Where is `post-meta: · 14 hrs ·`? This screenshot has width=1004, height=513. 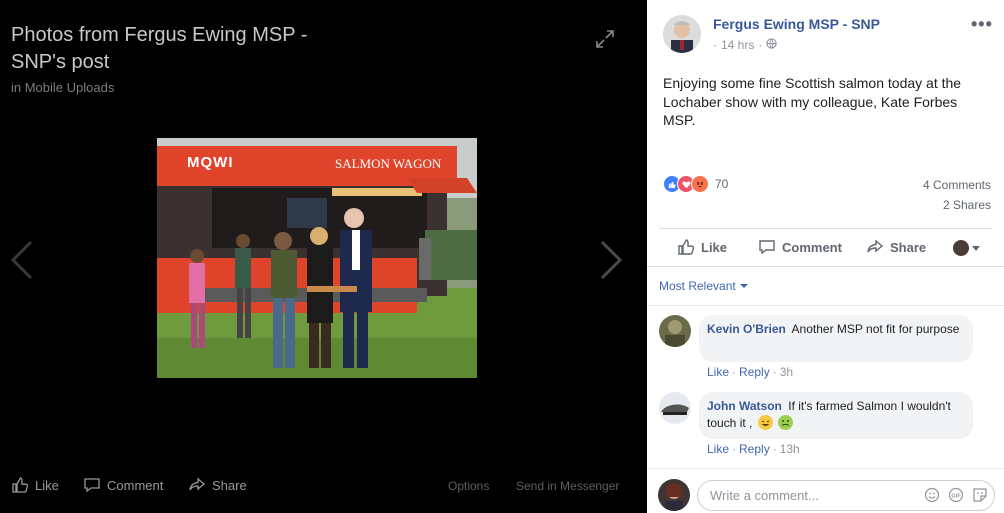 post-meta: · 14 hrs · is located at coordinates (745, 45).